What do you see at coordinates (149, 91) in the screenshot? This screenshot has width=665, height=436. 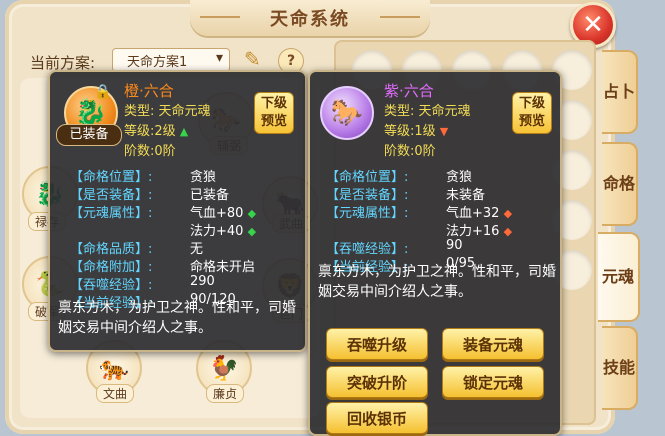 I see `card1-name: 橙·六合` at bounding box center [149, 91].